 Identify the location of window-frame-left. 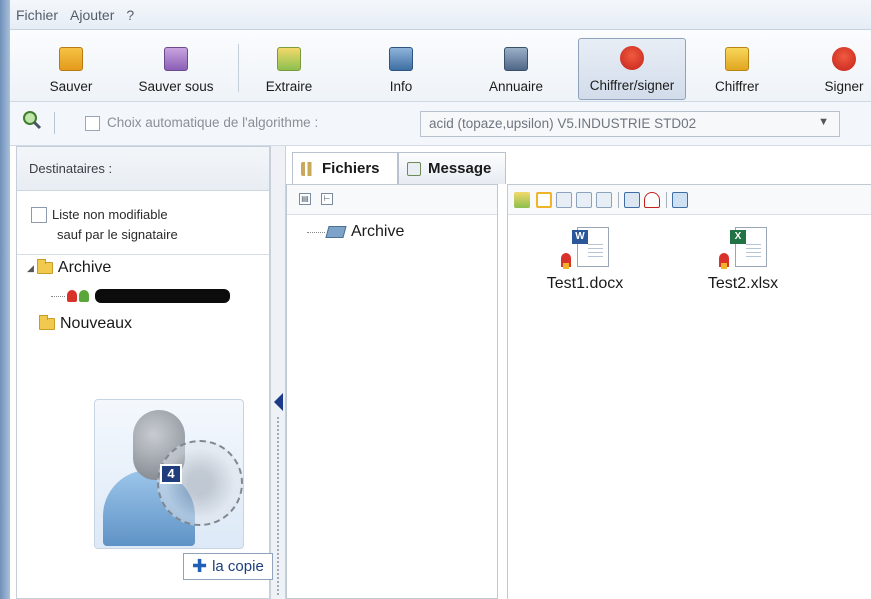
(5, 299).